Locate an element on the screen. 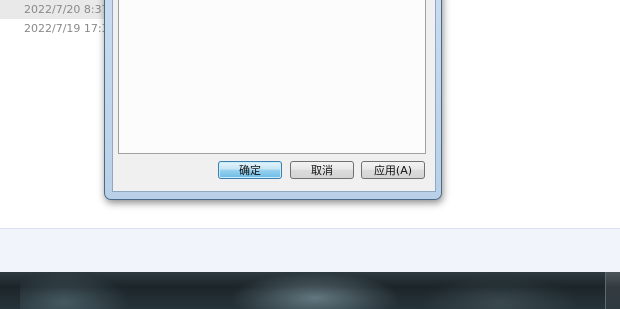 The width and height of the screenshot is (620, 309). apply-button: 应用(A) is located at coordinates (393, 170).